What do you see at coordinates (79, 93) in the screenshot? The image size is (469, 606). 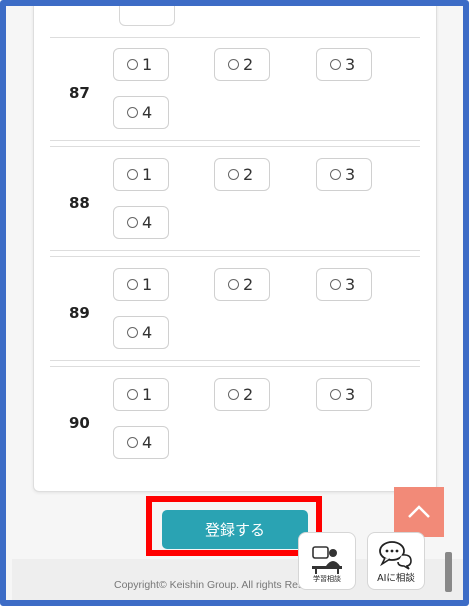 I see `question-number: 87` at bounding box center [79, 93].